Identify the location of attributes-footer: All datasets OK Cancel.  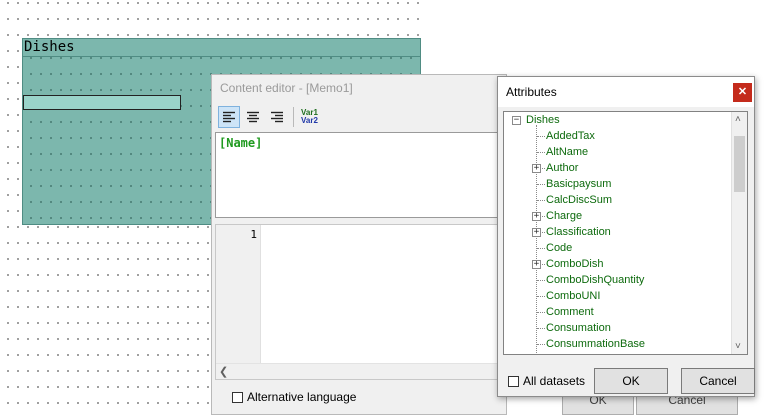
(626, 380).